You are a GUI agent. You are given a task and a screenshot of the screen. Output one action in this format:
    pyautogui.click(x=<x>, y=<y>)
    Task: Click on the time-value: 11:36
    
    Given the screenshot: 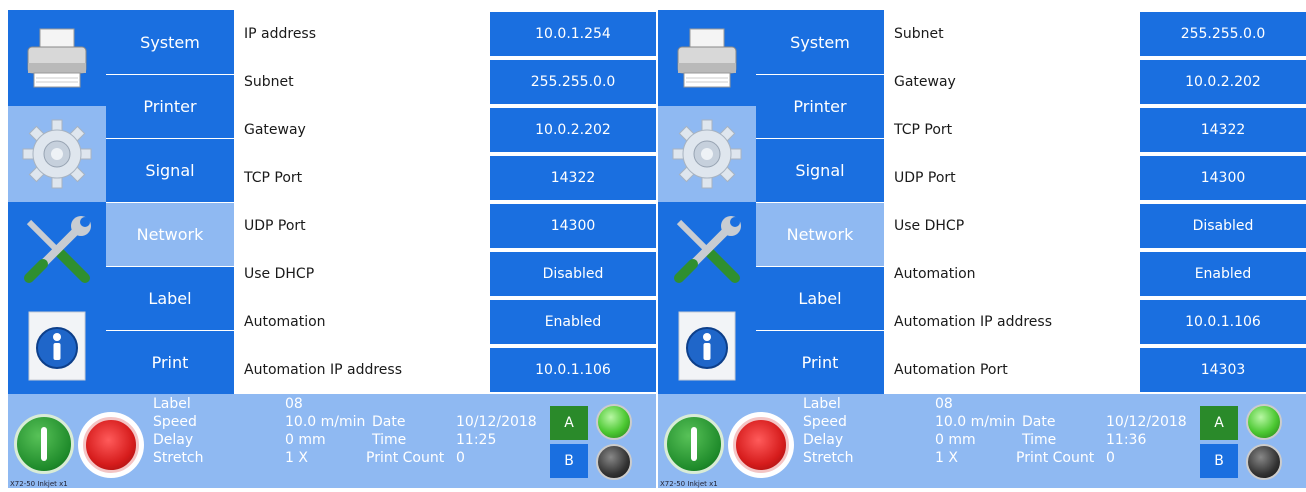 What is the action you would take?
    pyautogui.click(x=1126, y=440)
    